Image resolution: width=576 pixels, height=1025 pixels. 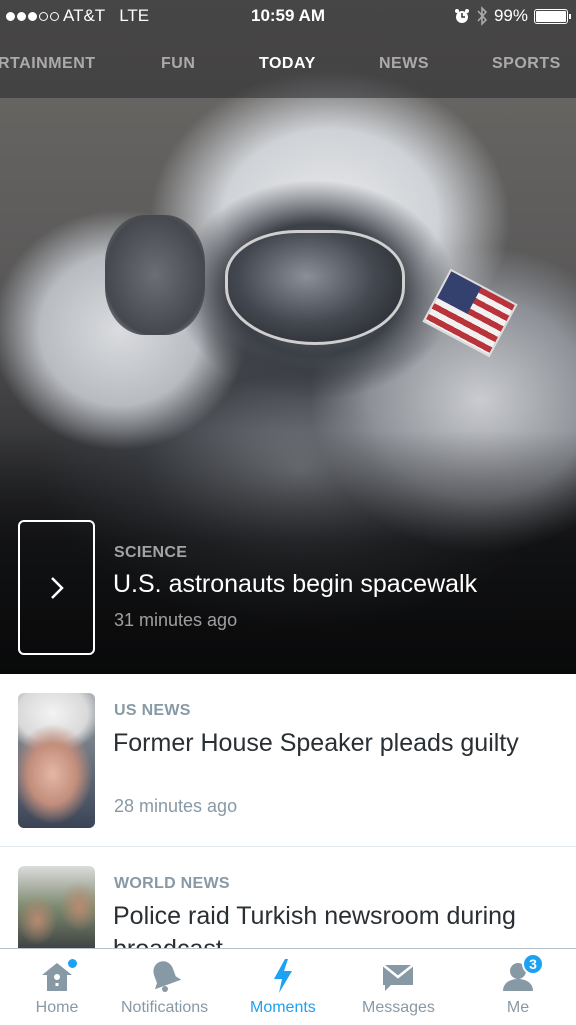 What do you see at coordinates (56, 760) in the screenshot?
I see `story-thumbnail` at bounding box center [56, 760].